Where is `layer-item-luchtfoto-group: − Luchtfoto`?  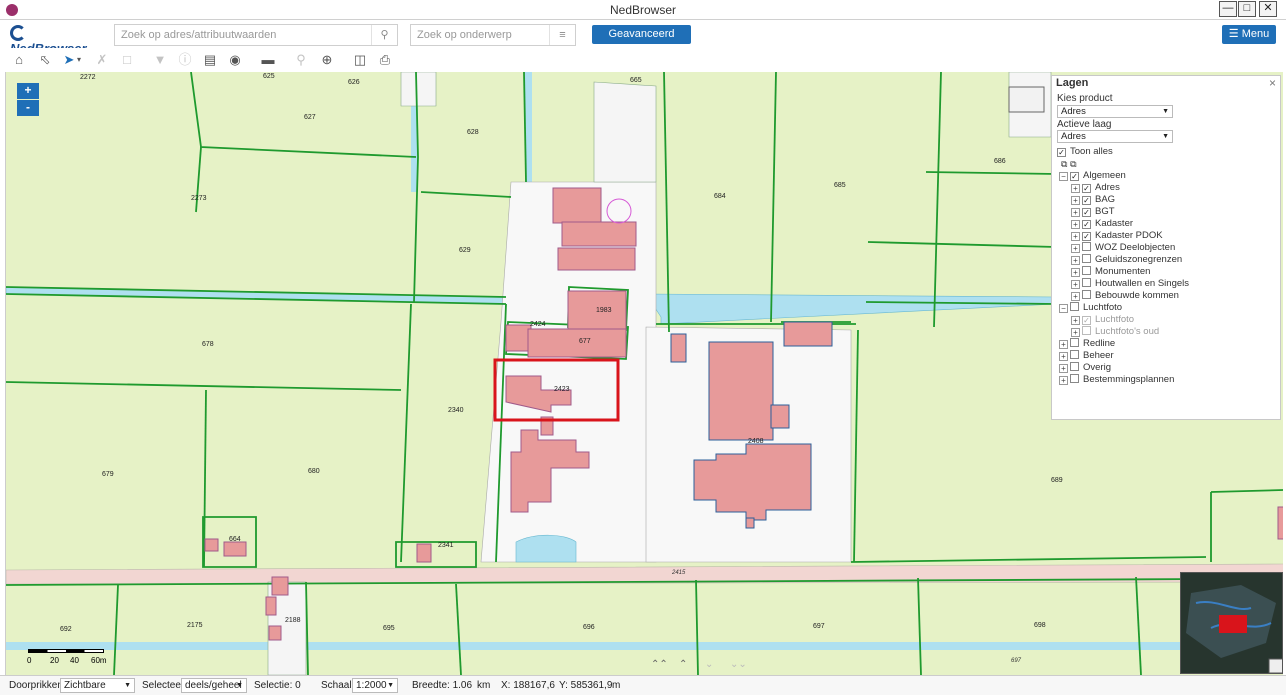 layer-item-luchtfoto-group: − Luchtfoto is located at coordinates (1090, 308).